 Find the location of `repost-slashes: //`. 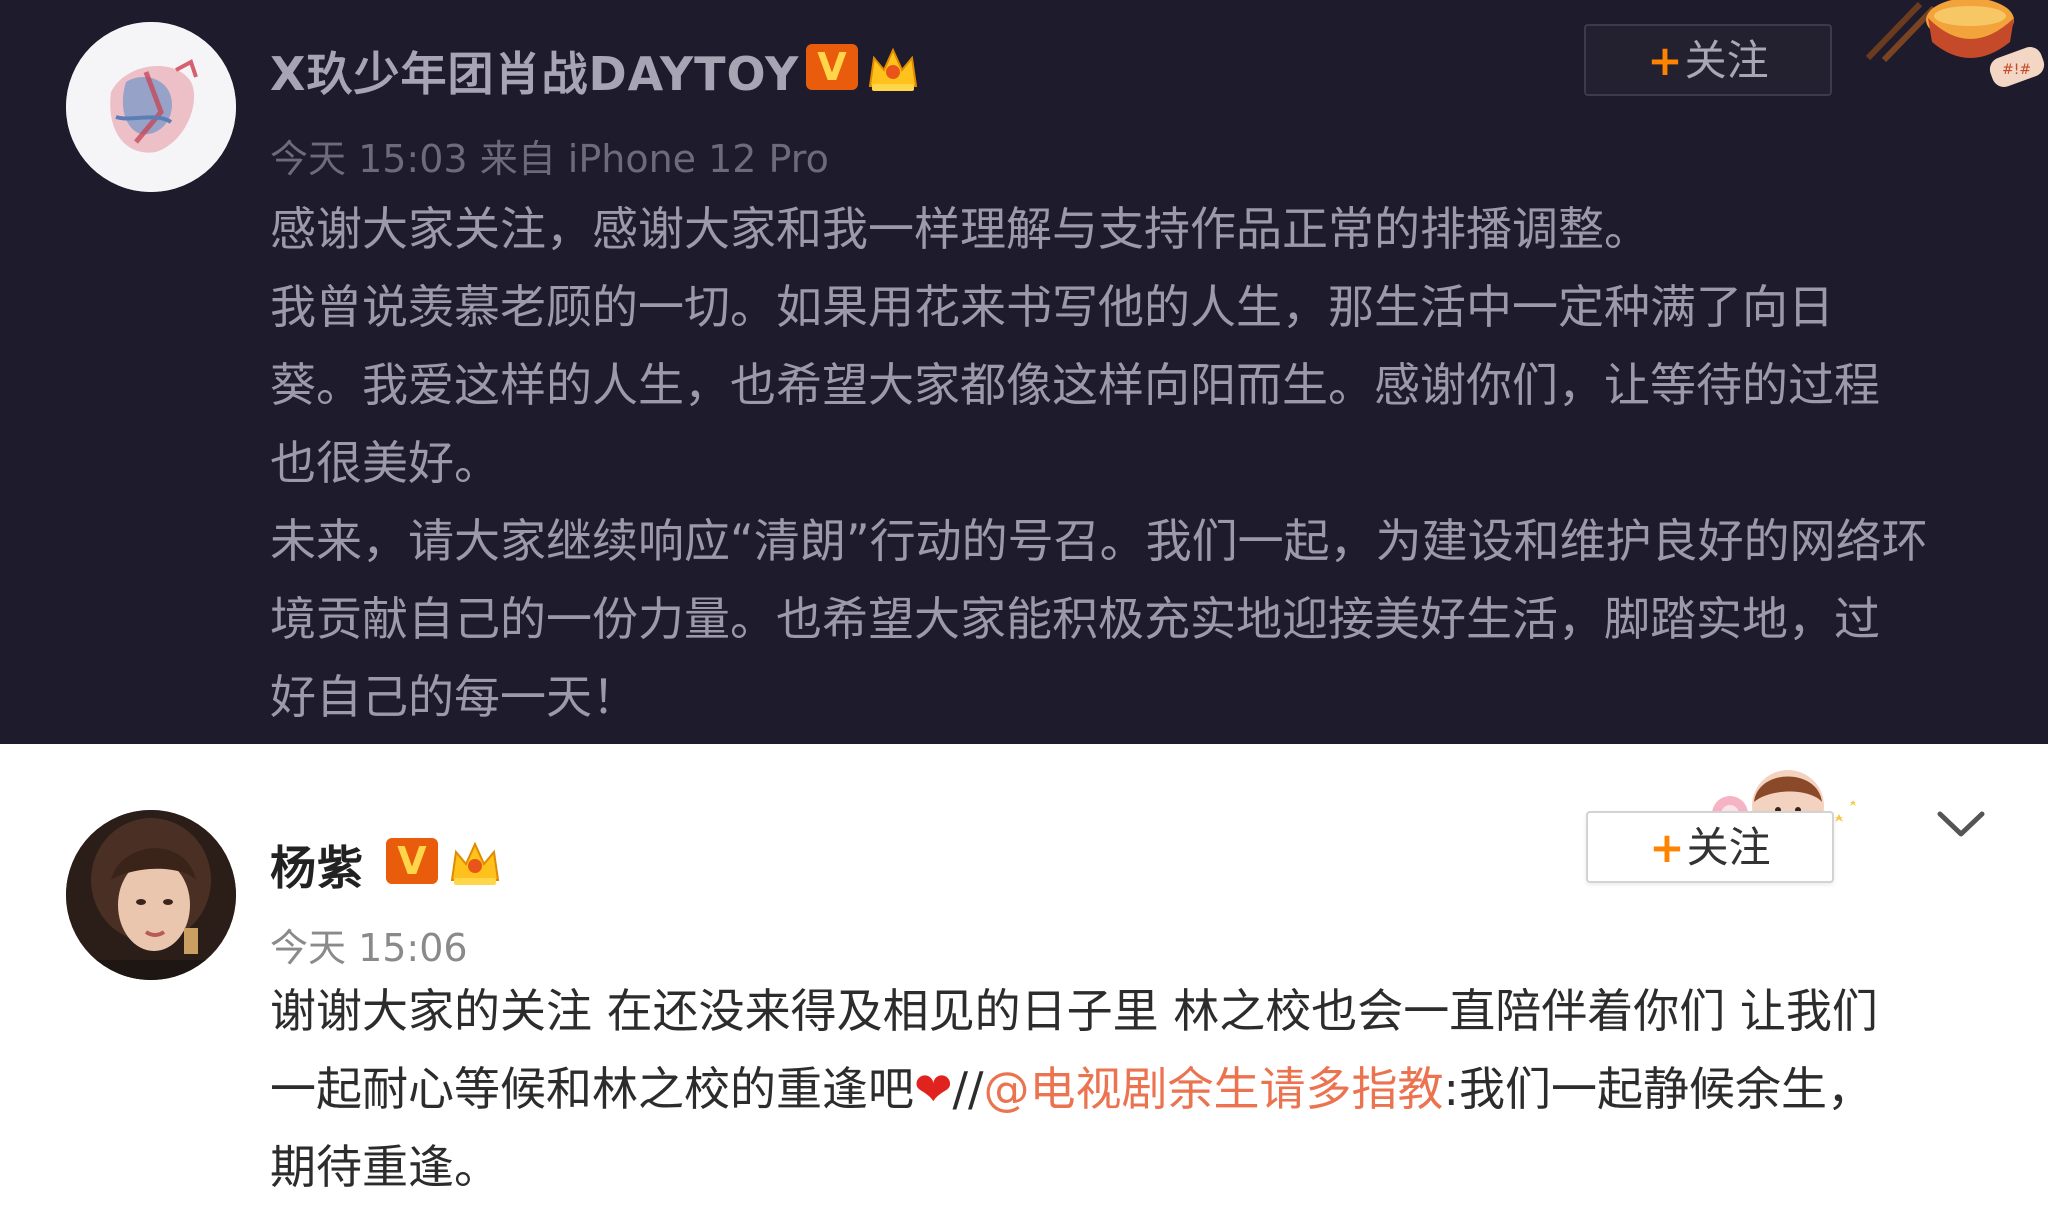

repost-slashes: // is located at coordinates (968, 1089).